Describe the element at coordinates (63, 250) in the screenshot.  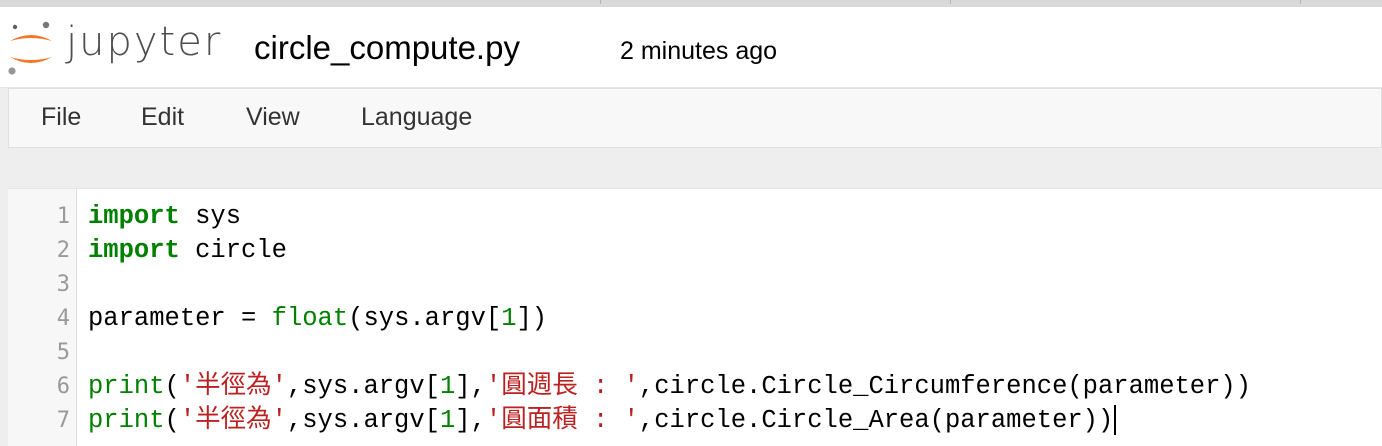
I see `line-number: 2` at that location.